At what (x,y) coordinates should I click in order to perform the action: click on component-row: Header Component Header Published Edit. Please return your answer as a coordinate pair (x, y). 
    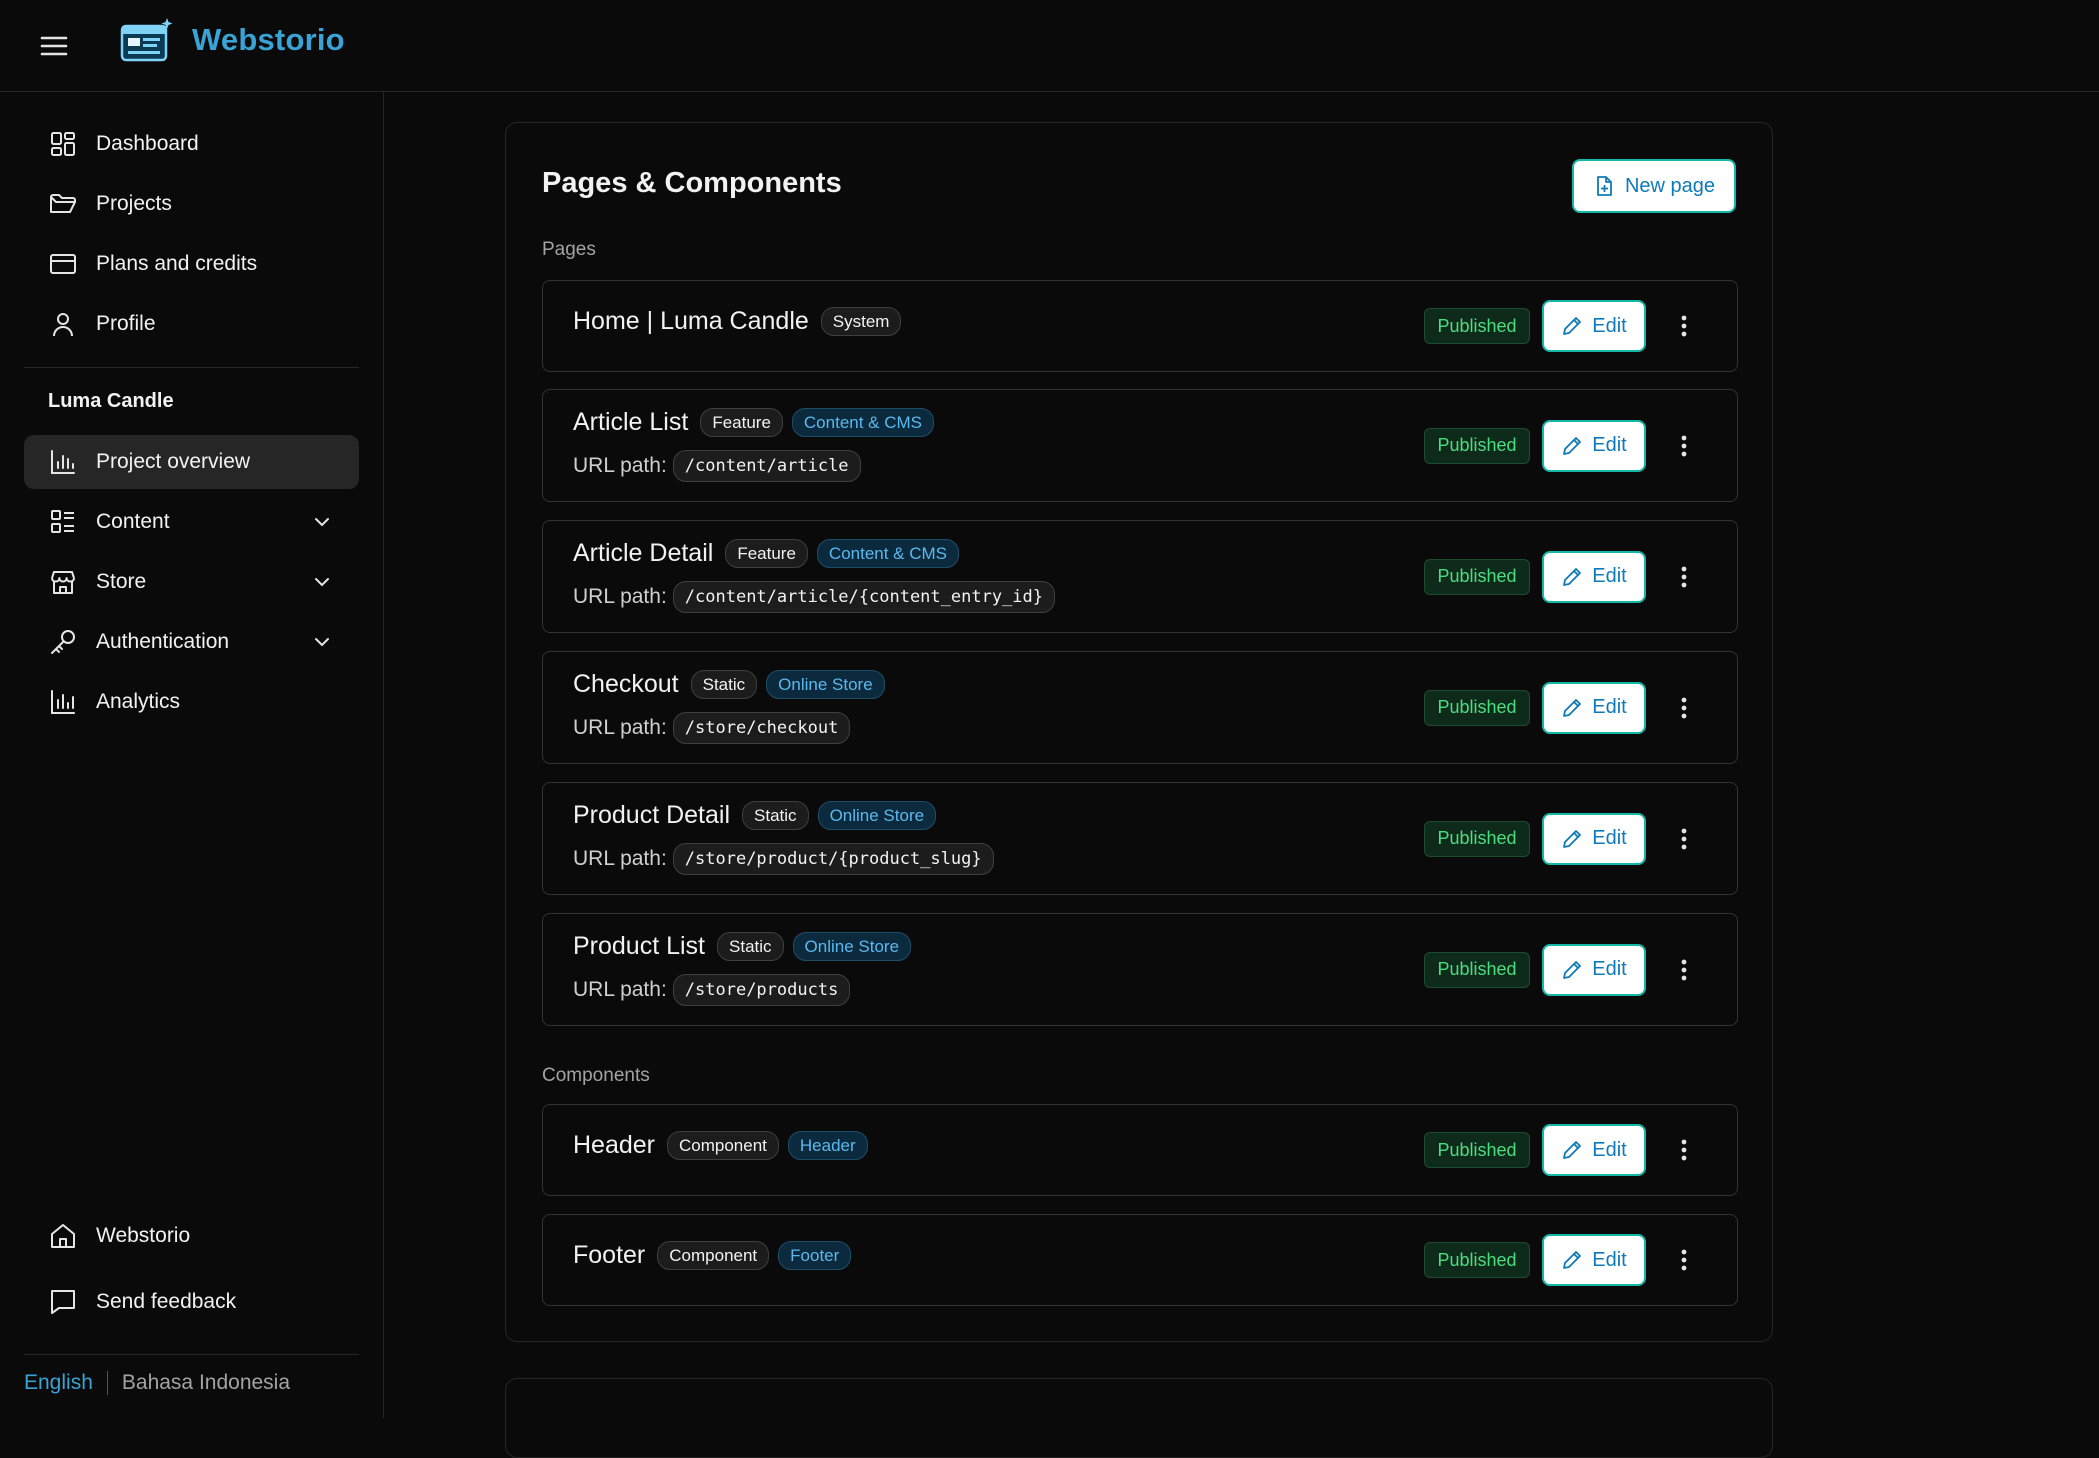
    Looking at the image, I should click on (1140, 1150).